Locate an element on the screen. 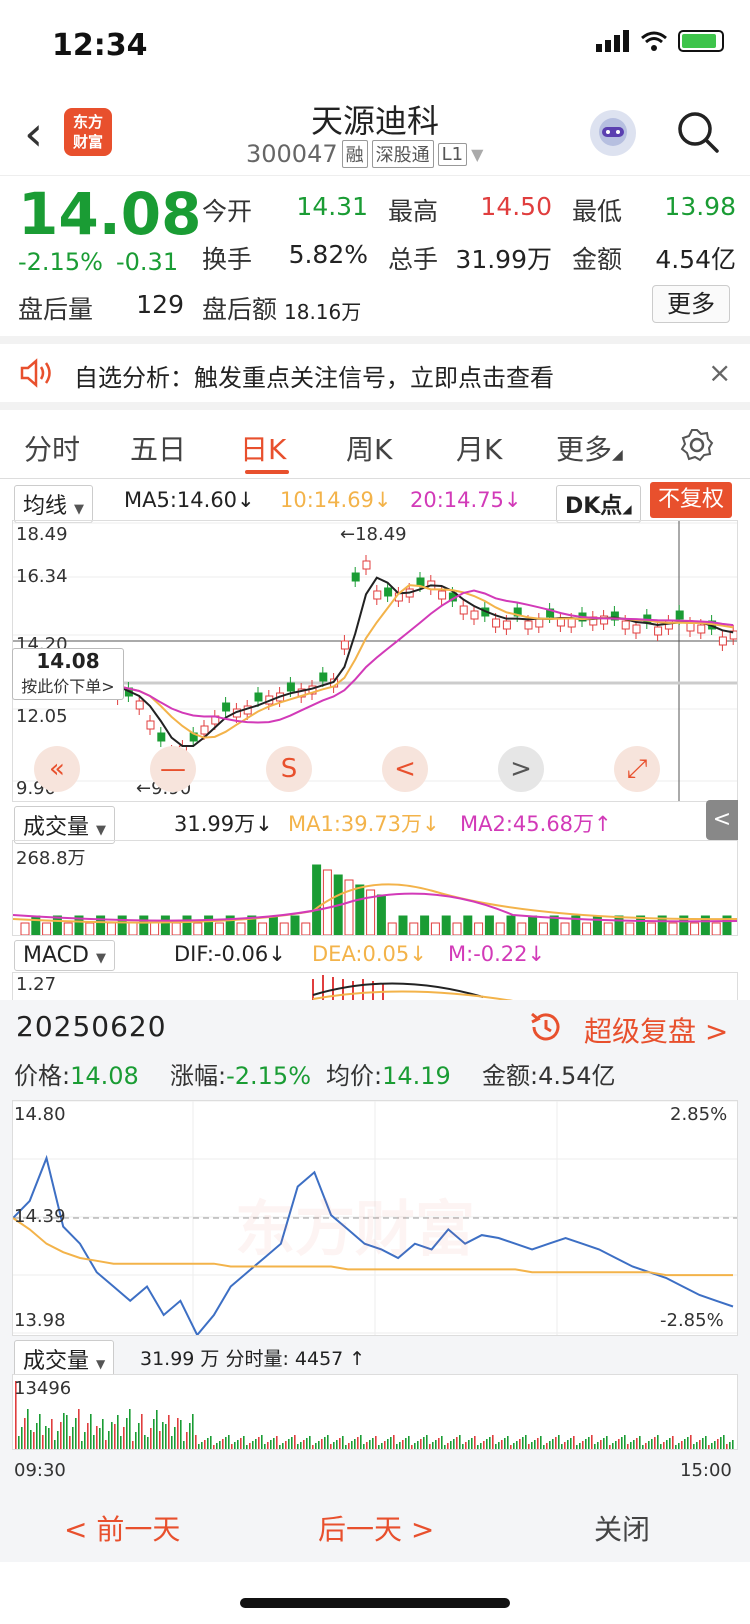 The width and height of the screenshot is (750, 1624). gear-icon is located at coordinates (697, 445).